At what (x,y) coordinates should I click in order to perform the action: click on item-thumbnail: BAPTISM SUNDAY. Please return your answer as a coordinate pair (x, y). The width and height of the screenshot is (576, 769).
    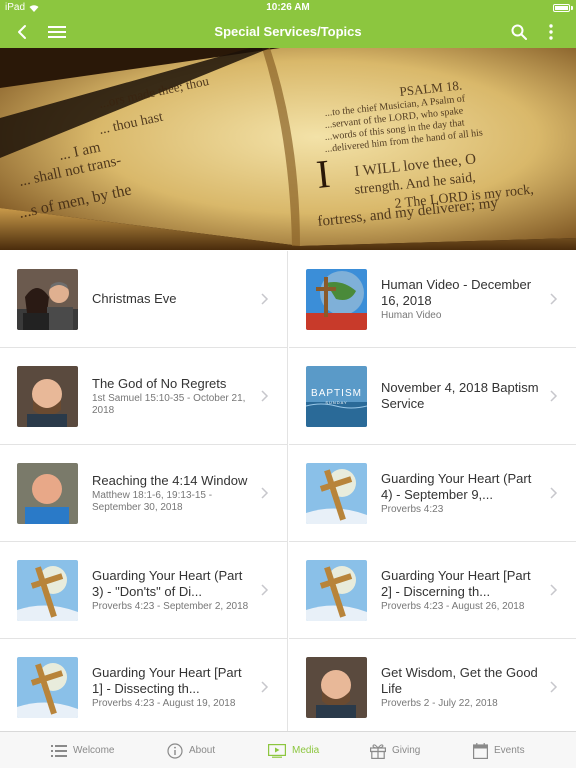
    Looking at the image, I should click on (336, 396).